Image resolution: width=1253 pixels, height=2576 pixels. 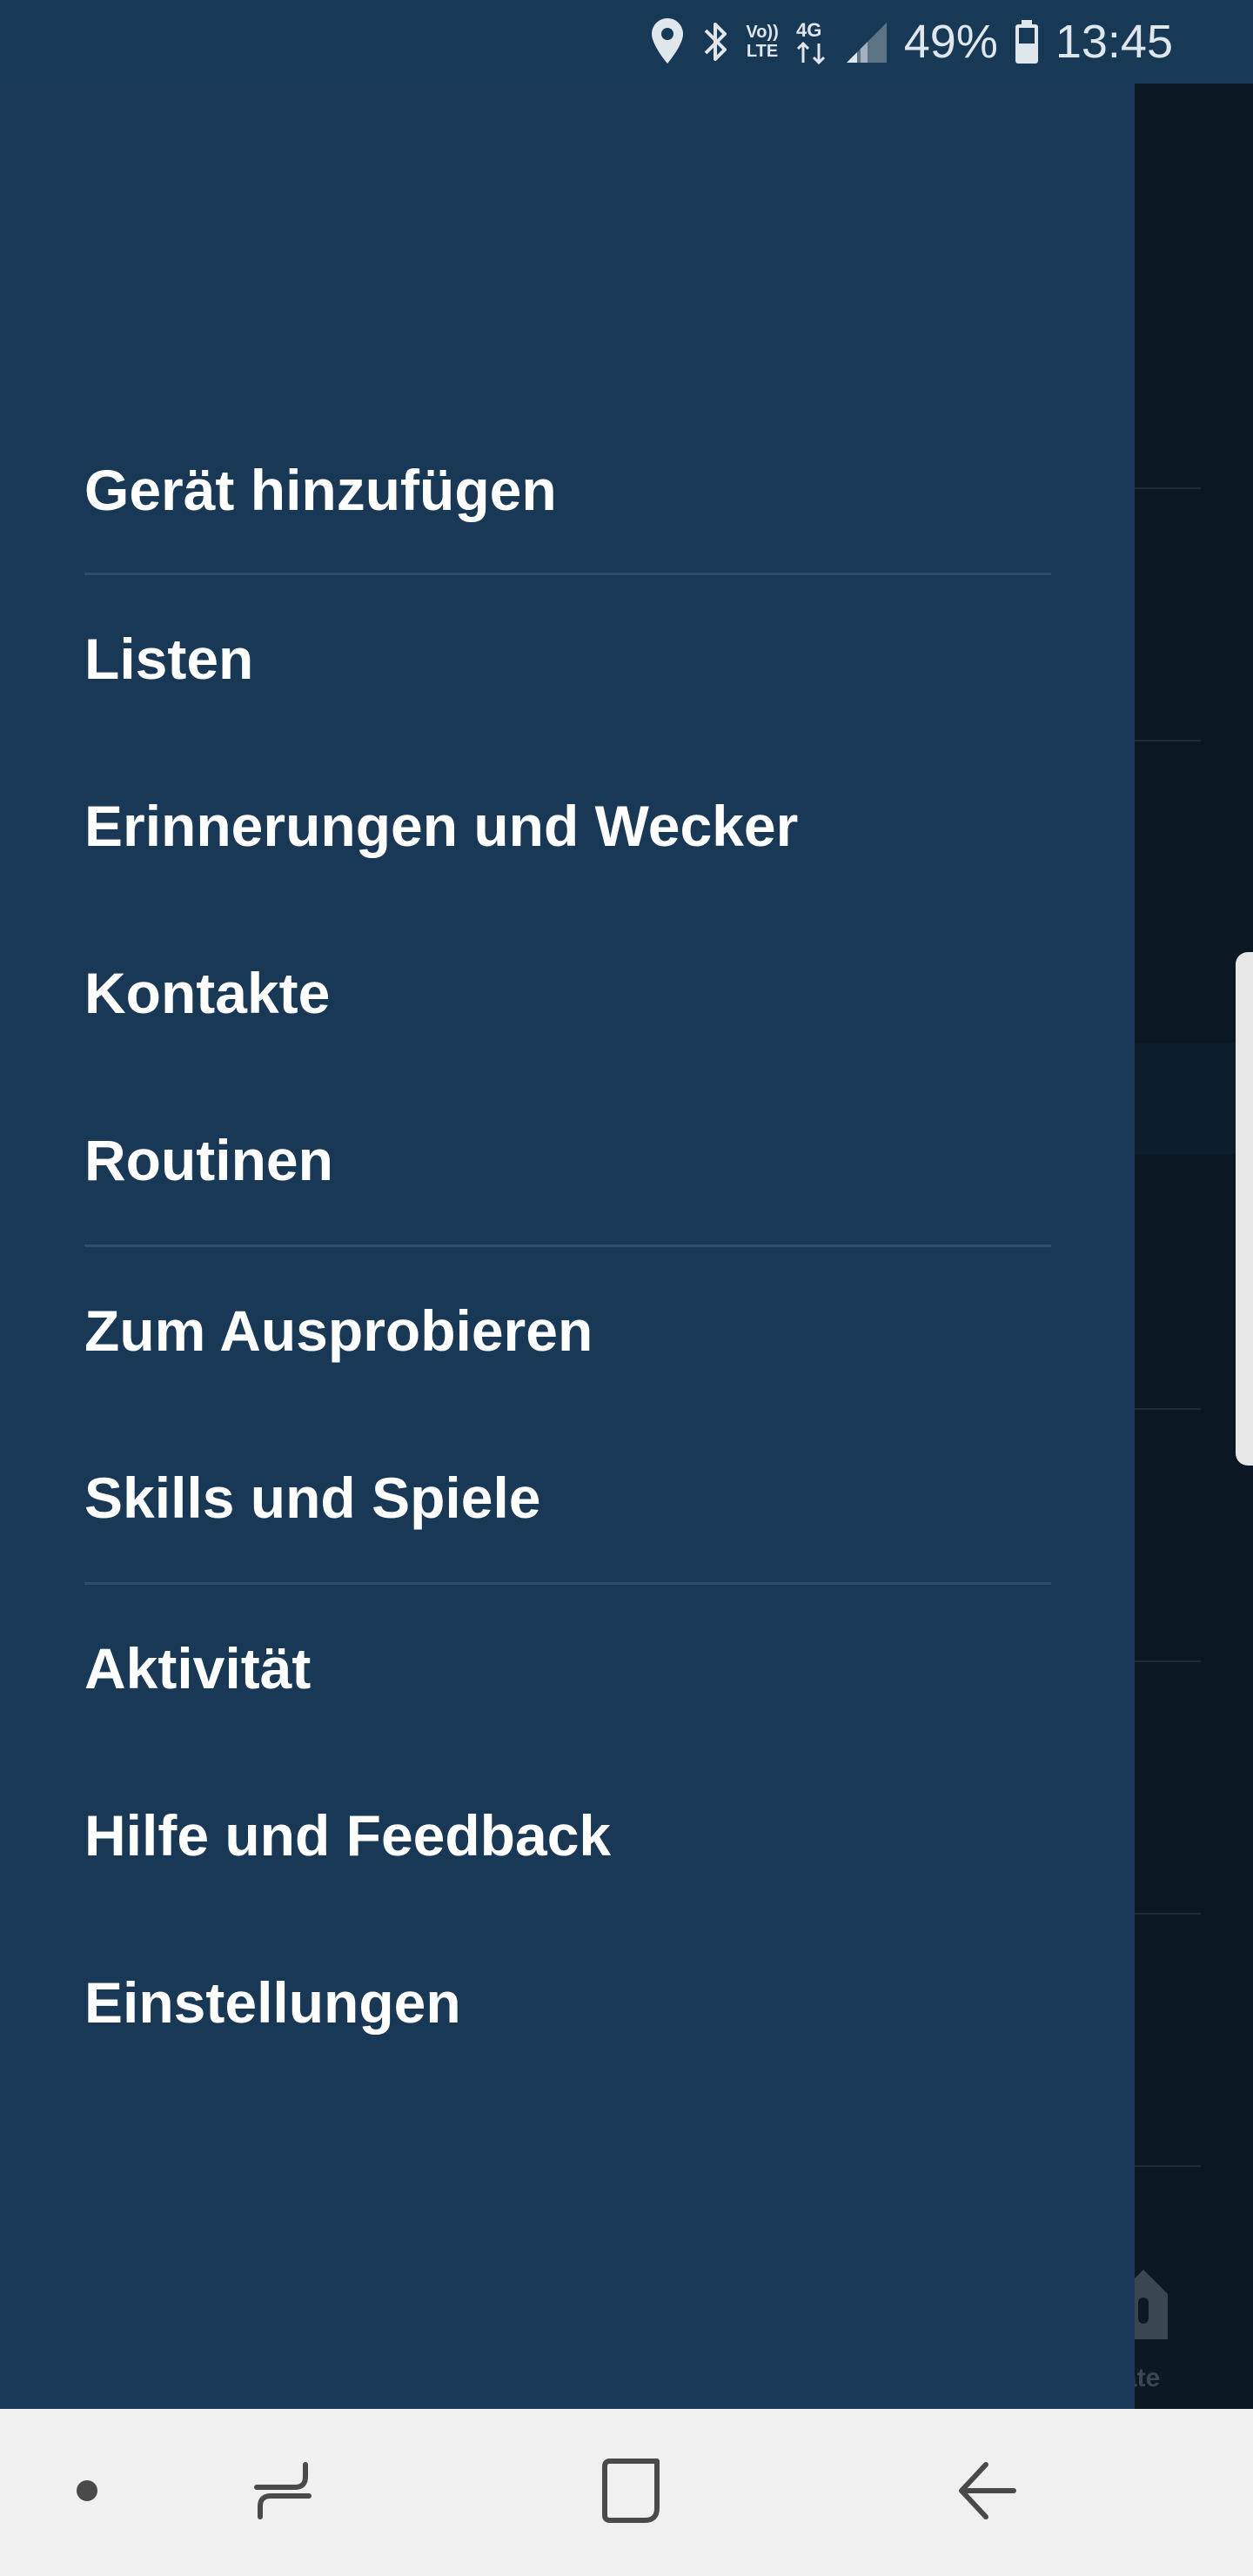 I want to click on home-button, so click(x=631, y=2492).